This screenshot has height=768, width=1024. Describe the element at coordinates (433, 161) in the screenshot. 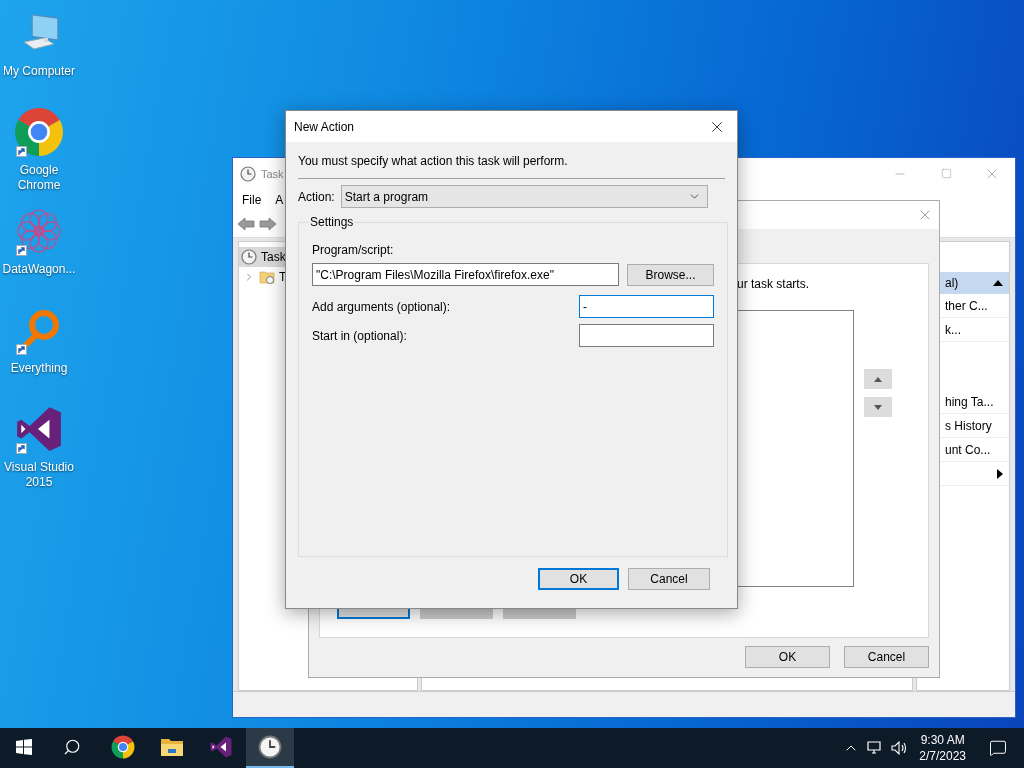

I see `instruction-text: You must specify what action this task will perform.` at that location.